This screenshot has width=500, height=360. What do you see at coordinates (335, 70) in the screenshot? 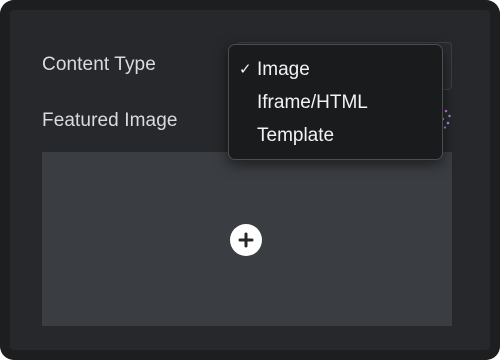
I see `option-image: ✓ Image` at bounding box center [335, 70].